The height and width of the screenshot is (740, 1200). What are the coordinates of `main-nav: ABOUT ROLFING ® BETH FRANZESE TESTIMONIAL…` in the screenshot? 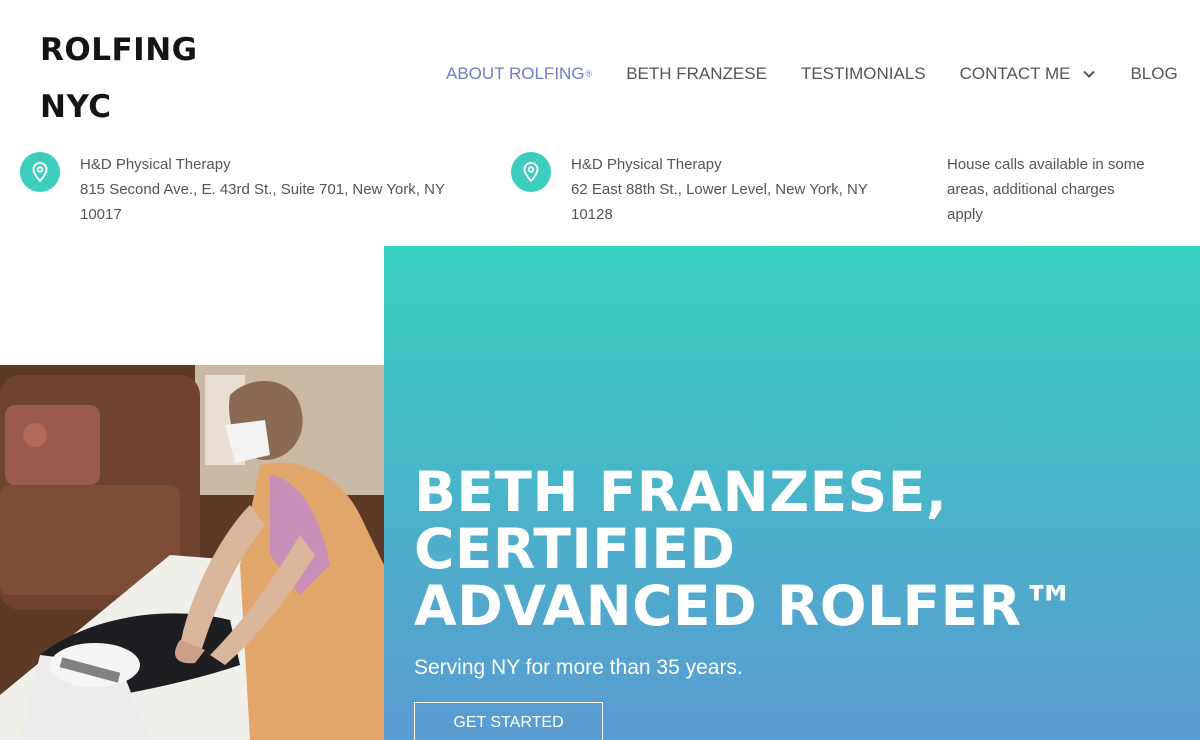 It's located at (812, 74).